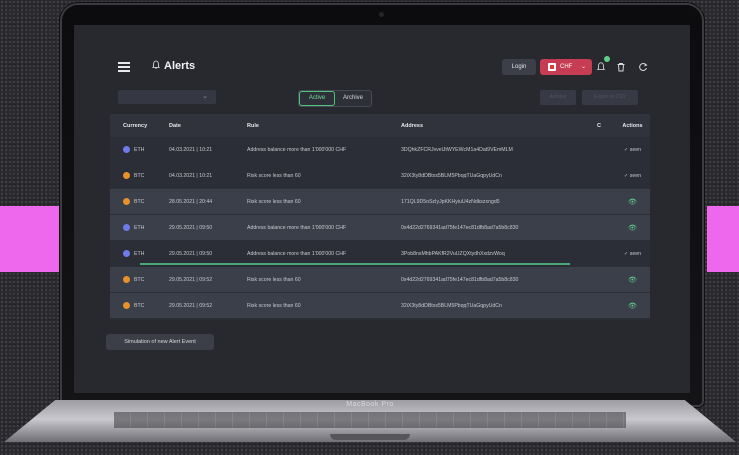  I want to click on page-title: Alerts, so click(180, 66).